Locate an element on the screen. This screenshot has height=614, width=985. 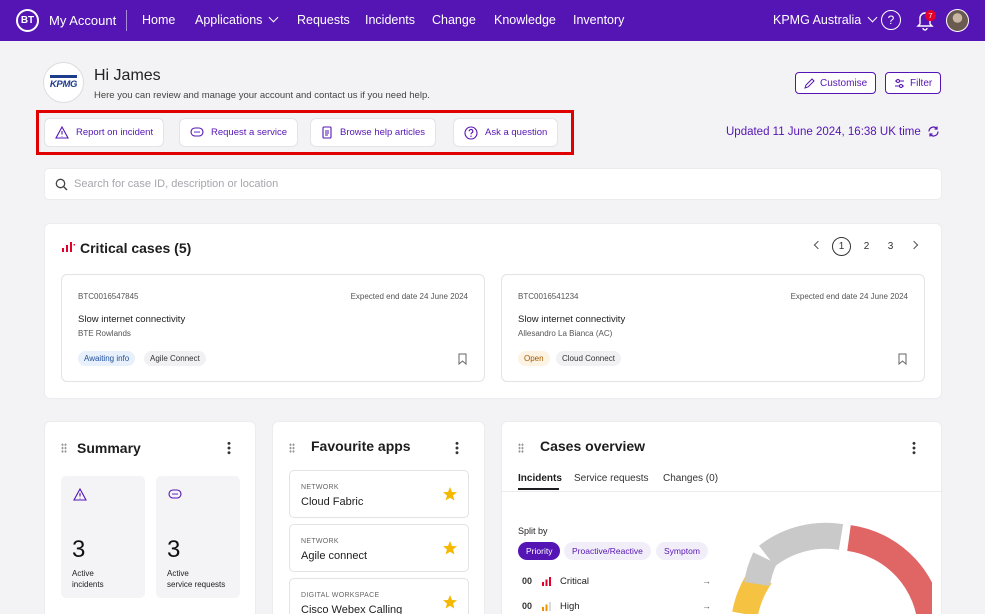
company-logo-text: KPMG is located at coordinates (63, 82).